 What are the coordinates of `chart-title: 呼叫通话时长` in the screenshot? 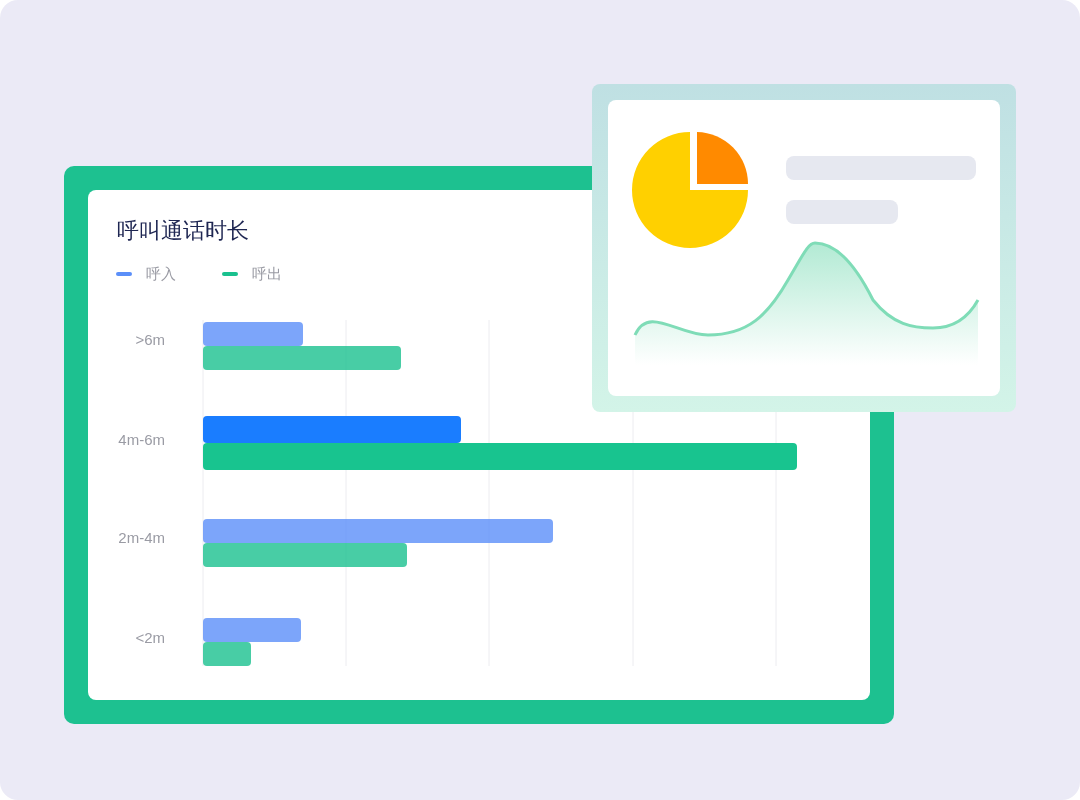 It's located at (183, 231).